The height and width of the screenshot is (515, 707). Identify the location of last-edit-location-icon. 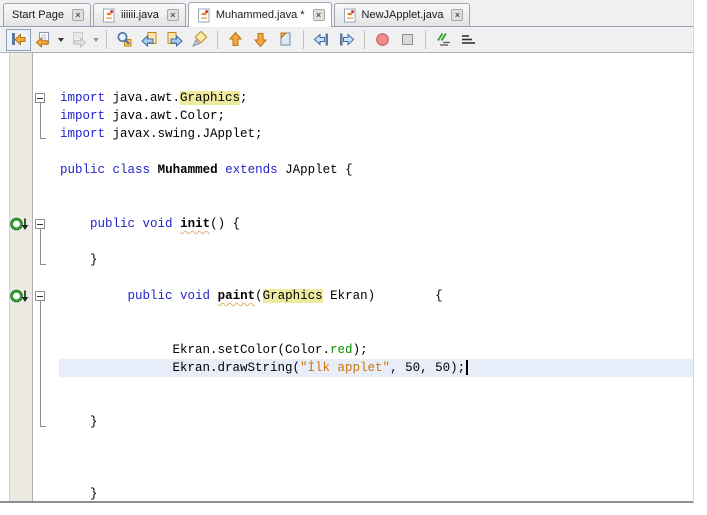
(18, 39).